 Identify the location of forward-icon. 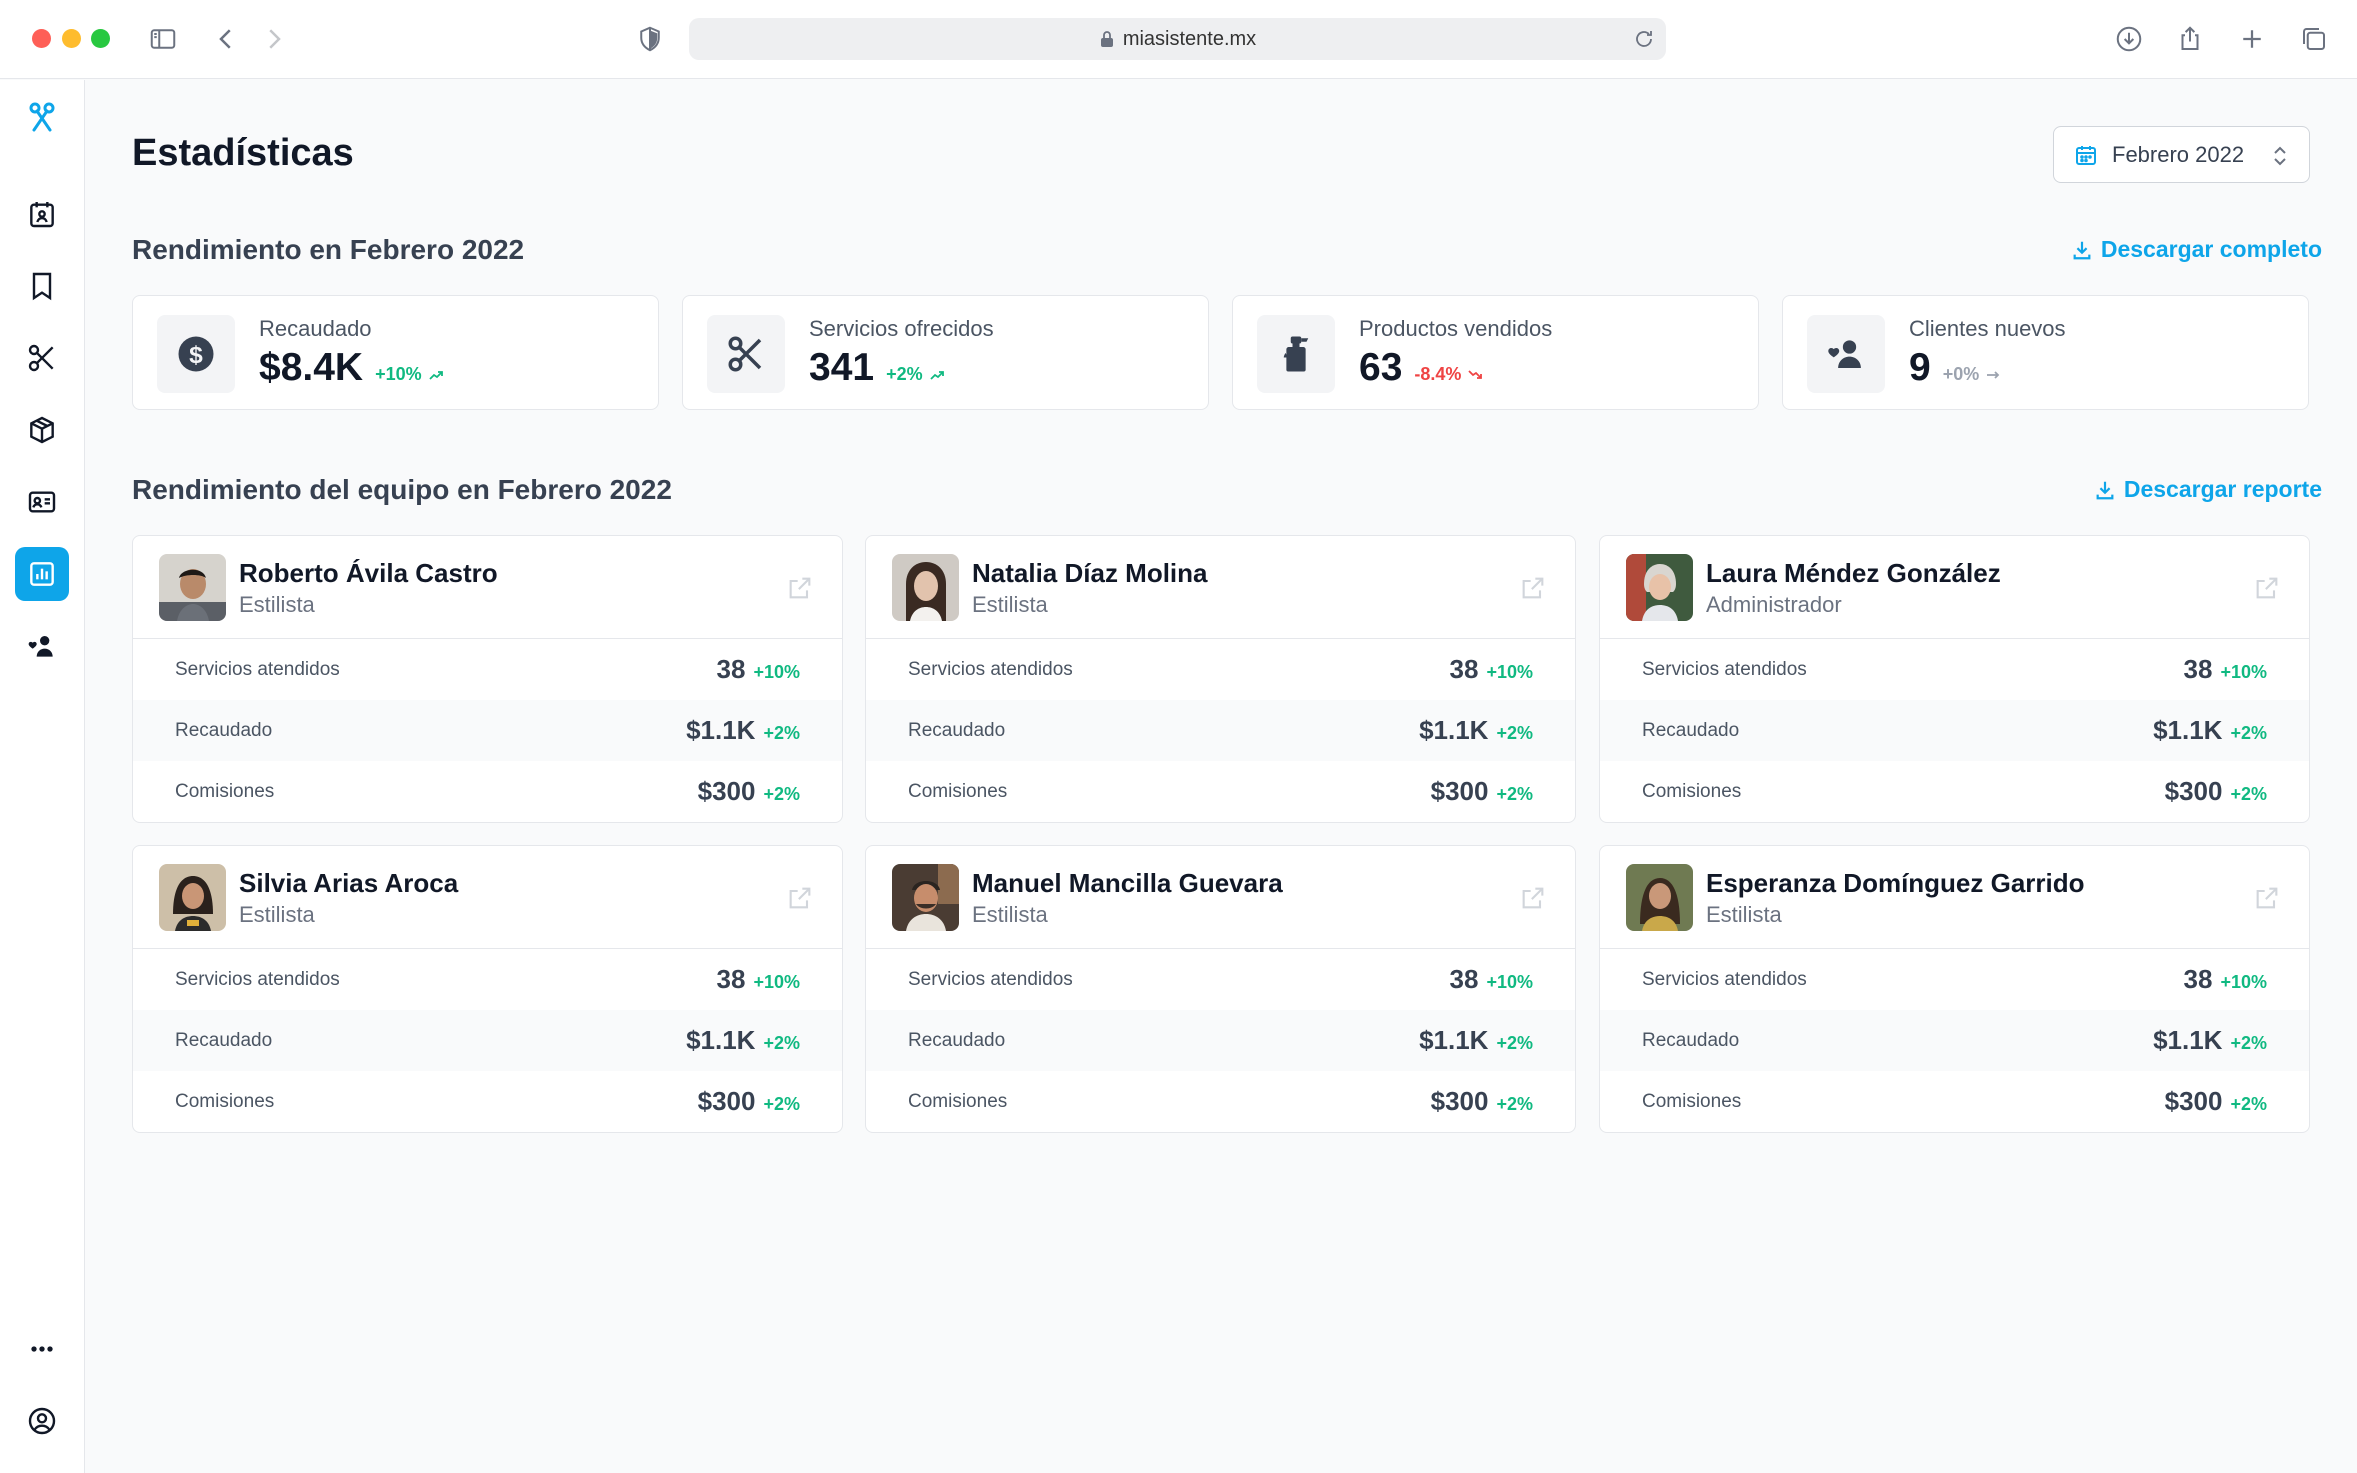
(274, 39).